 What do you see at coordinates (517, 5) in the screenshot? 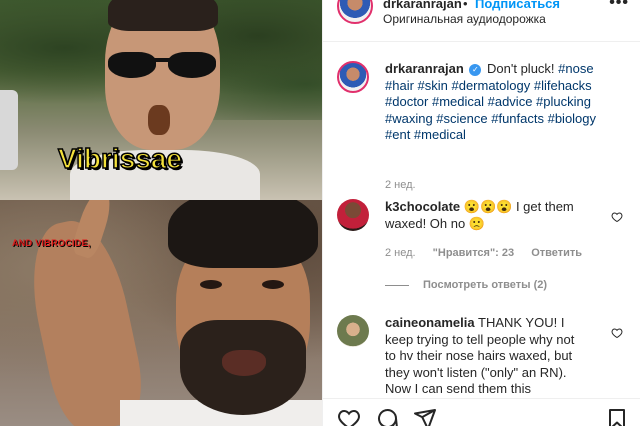
I see `follow-button: Подписаться` at bounding box center [517, 5].